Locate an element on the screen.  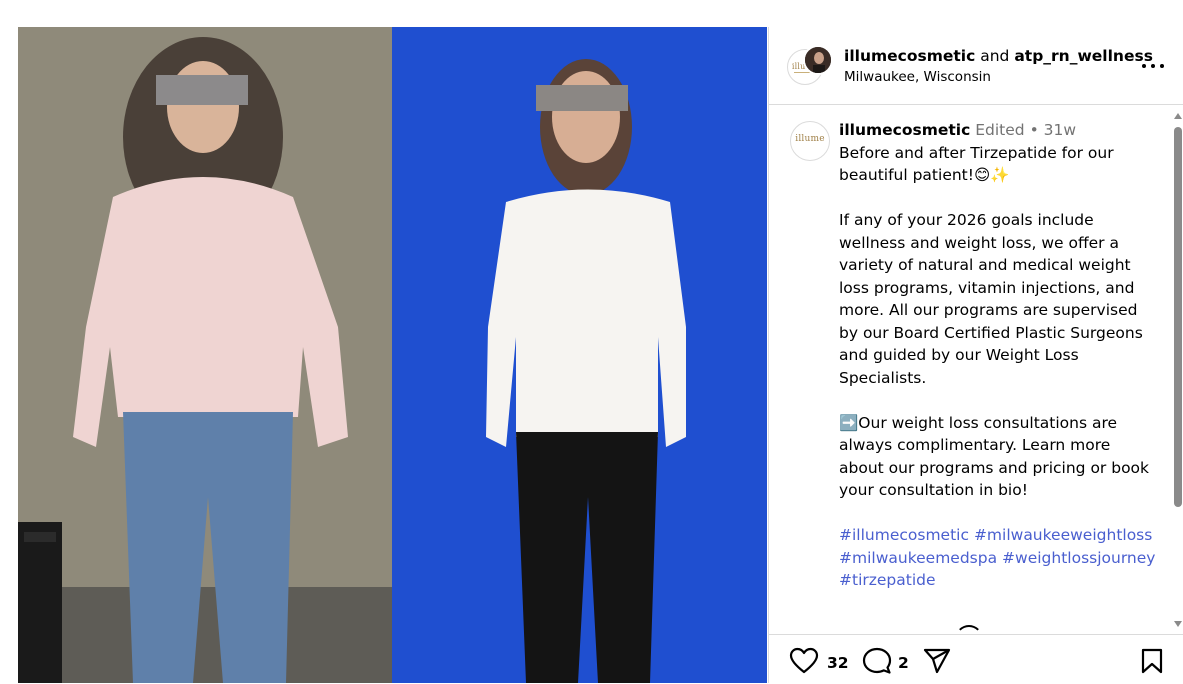
like-button is located at coordinates (804, 661).